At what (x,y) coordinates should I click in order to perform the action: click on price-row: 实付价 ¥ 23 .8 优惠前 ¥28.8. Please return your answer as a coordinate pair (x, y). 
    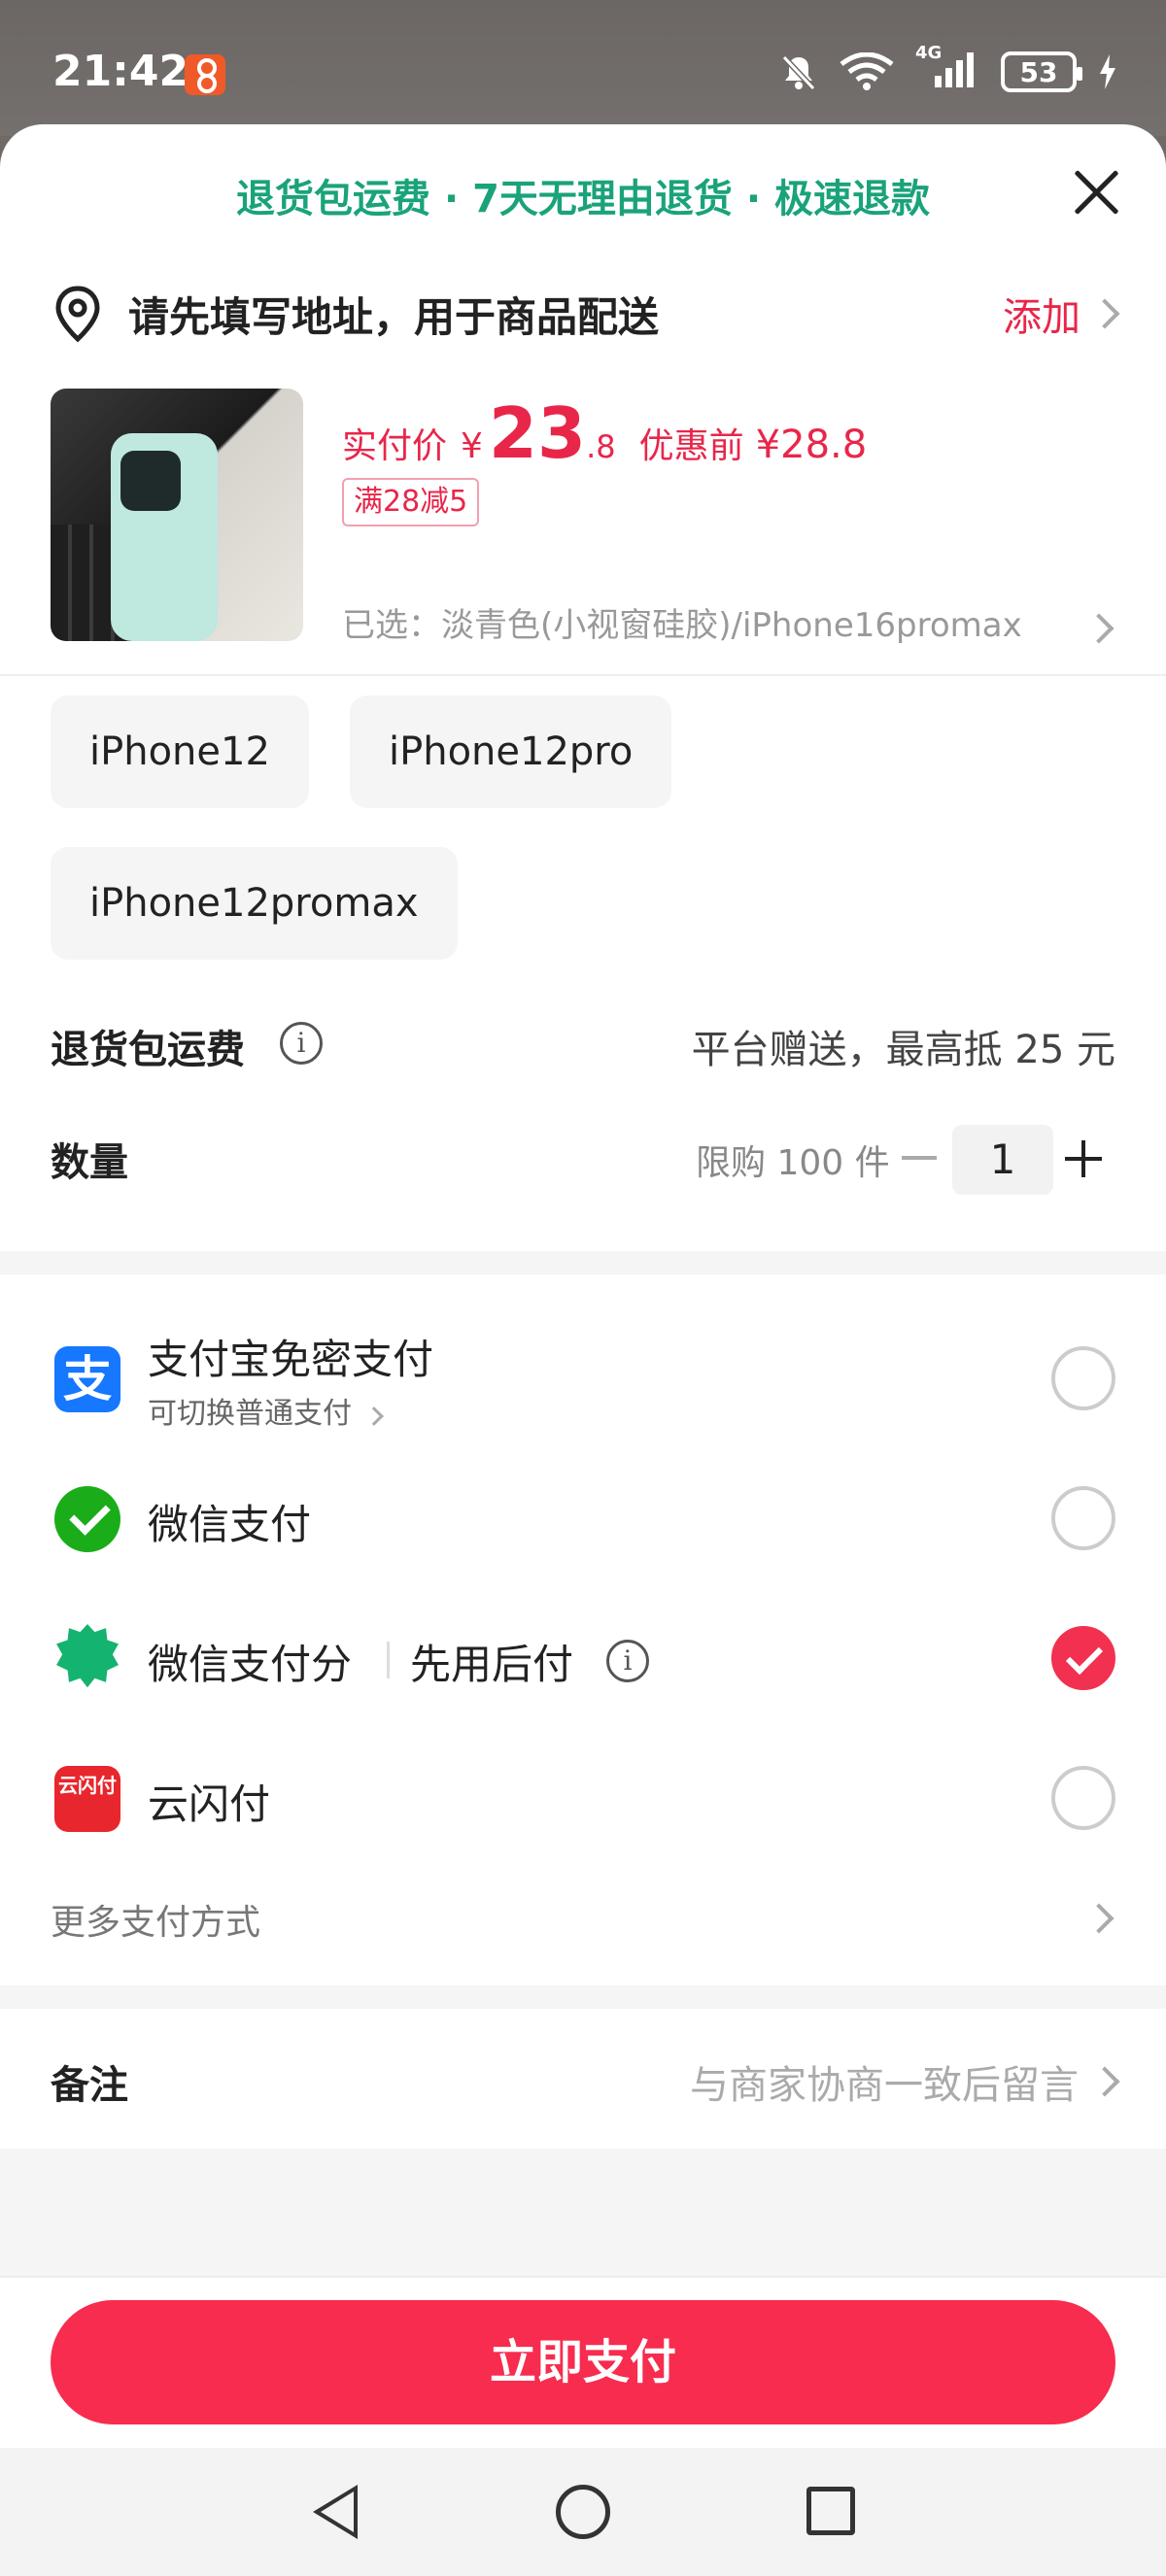
    Looking at the image, I should click on (604, 433).